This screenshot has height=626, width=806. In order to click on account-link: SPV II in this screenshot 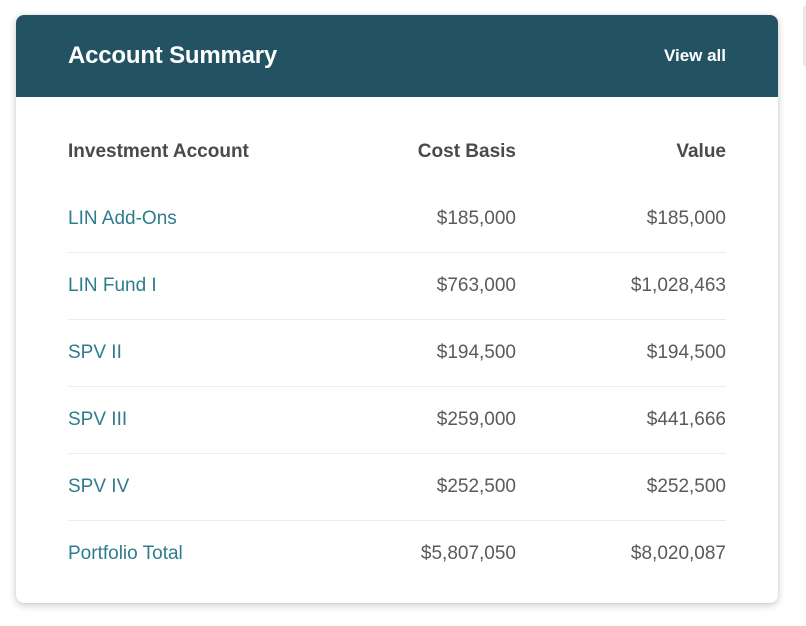, I will do `click(207, 353)`.